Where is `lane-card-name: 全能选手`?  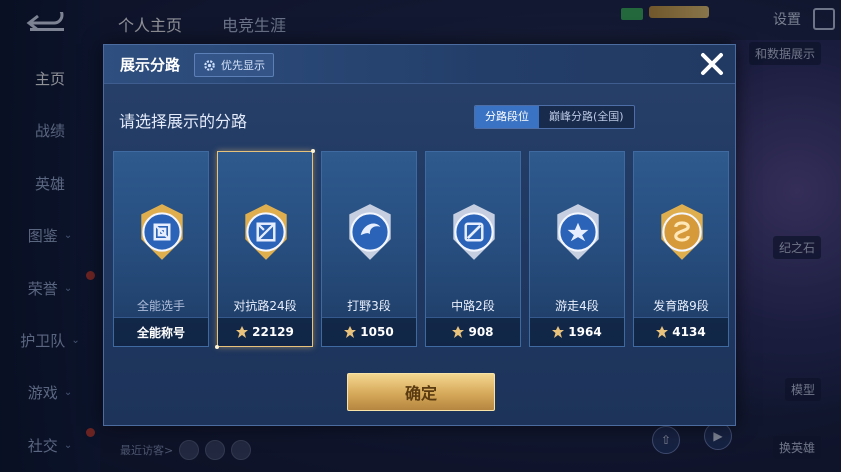
lane-card-name: 全能选手 is located at coordinates (160, 306).